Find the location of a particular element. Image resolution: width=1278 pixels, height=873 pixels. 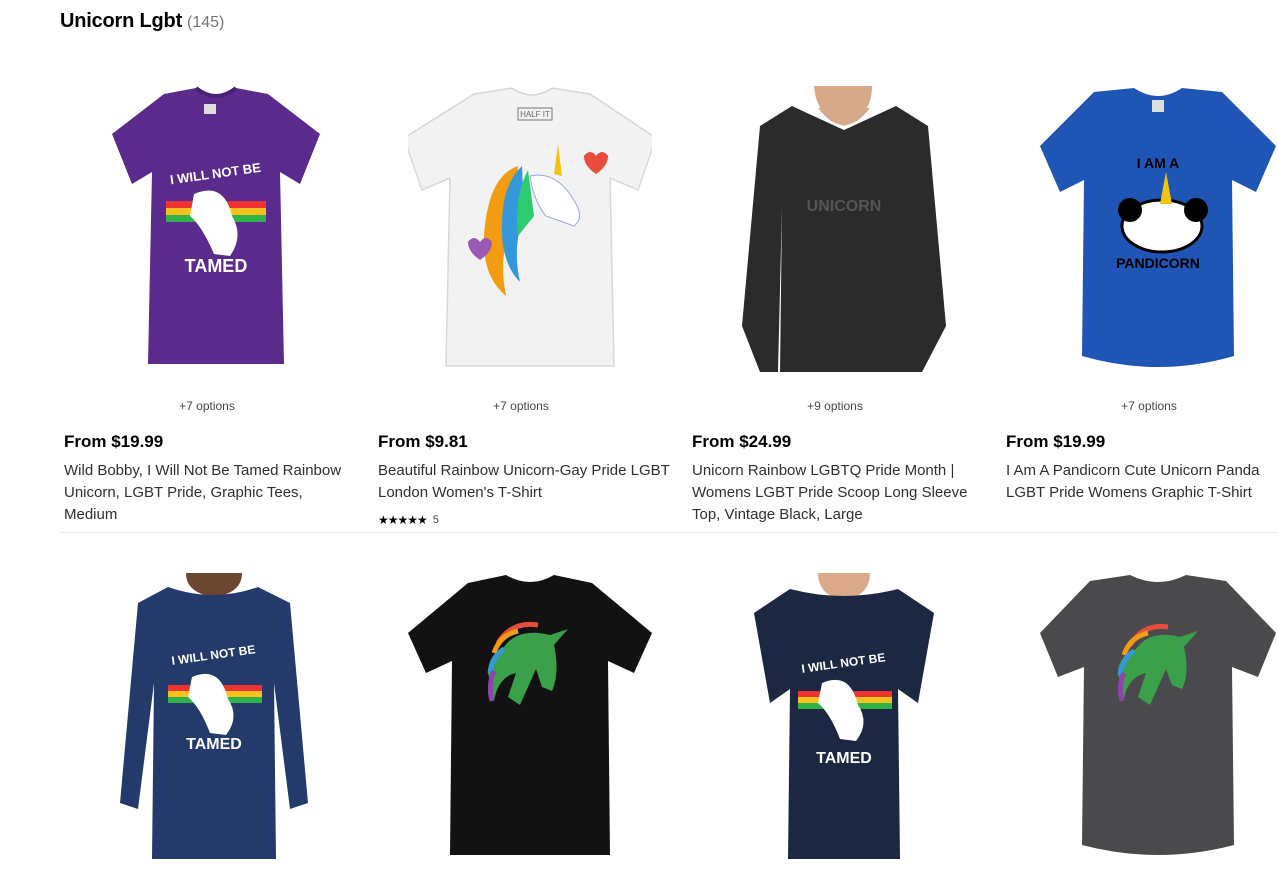

product-image: HALF IT is located at coordinates (530, 229).